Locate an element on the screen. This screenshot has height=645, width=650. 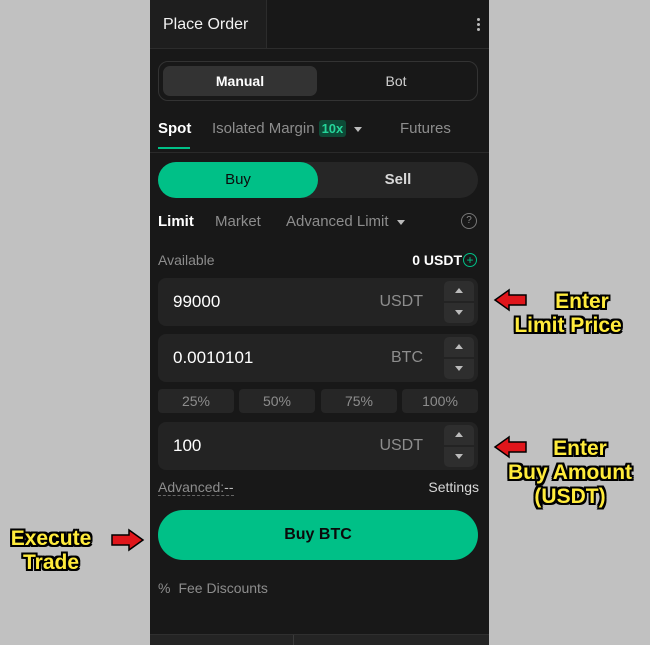
annotation-buy-amount-line3: (USDT) is located at coordinates (570, 496).